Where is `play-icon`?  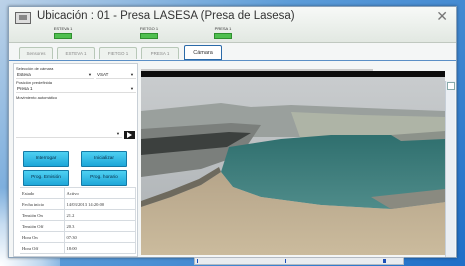 play-icon is located at coordinates (129, 135).